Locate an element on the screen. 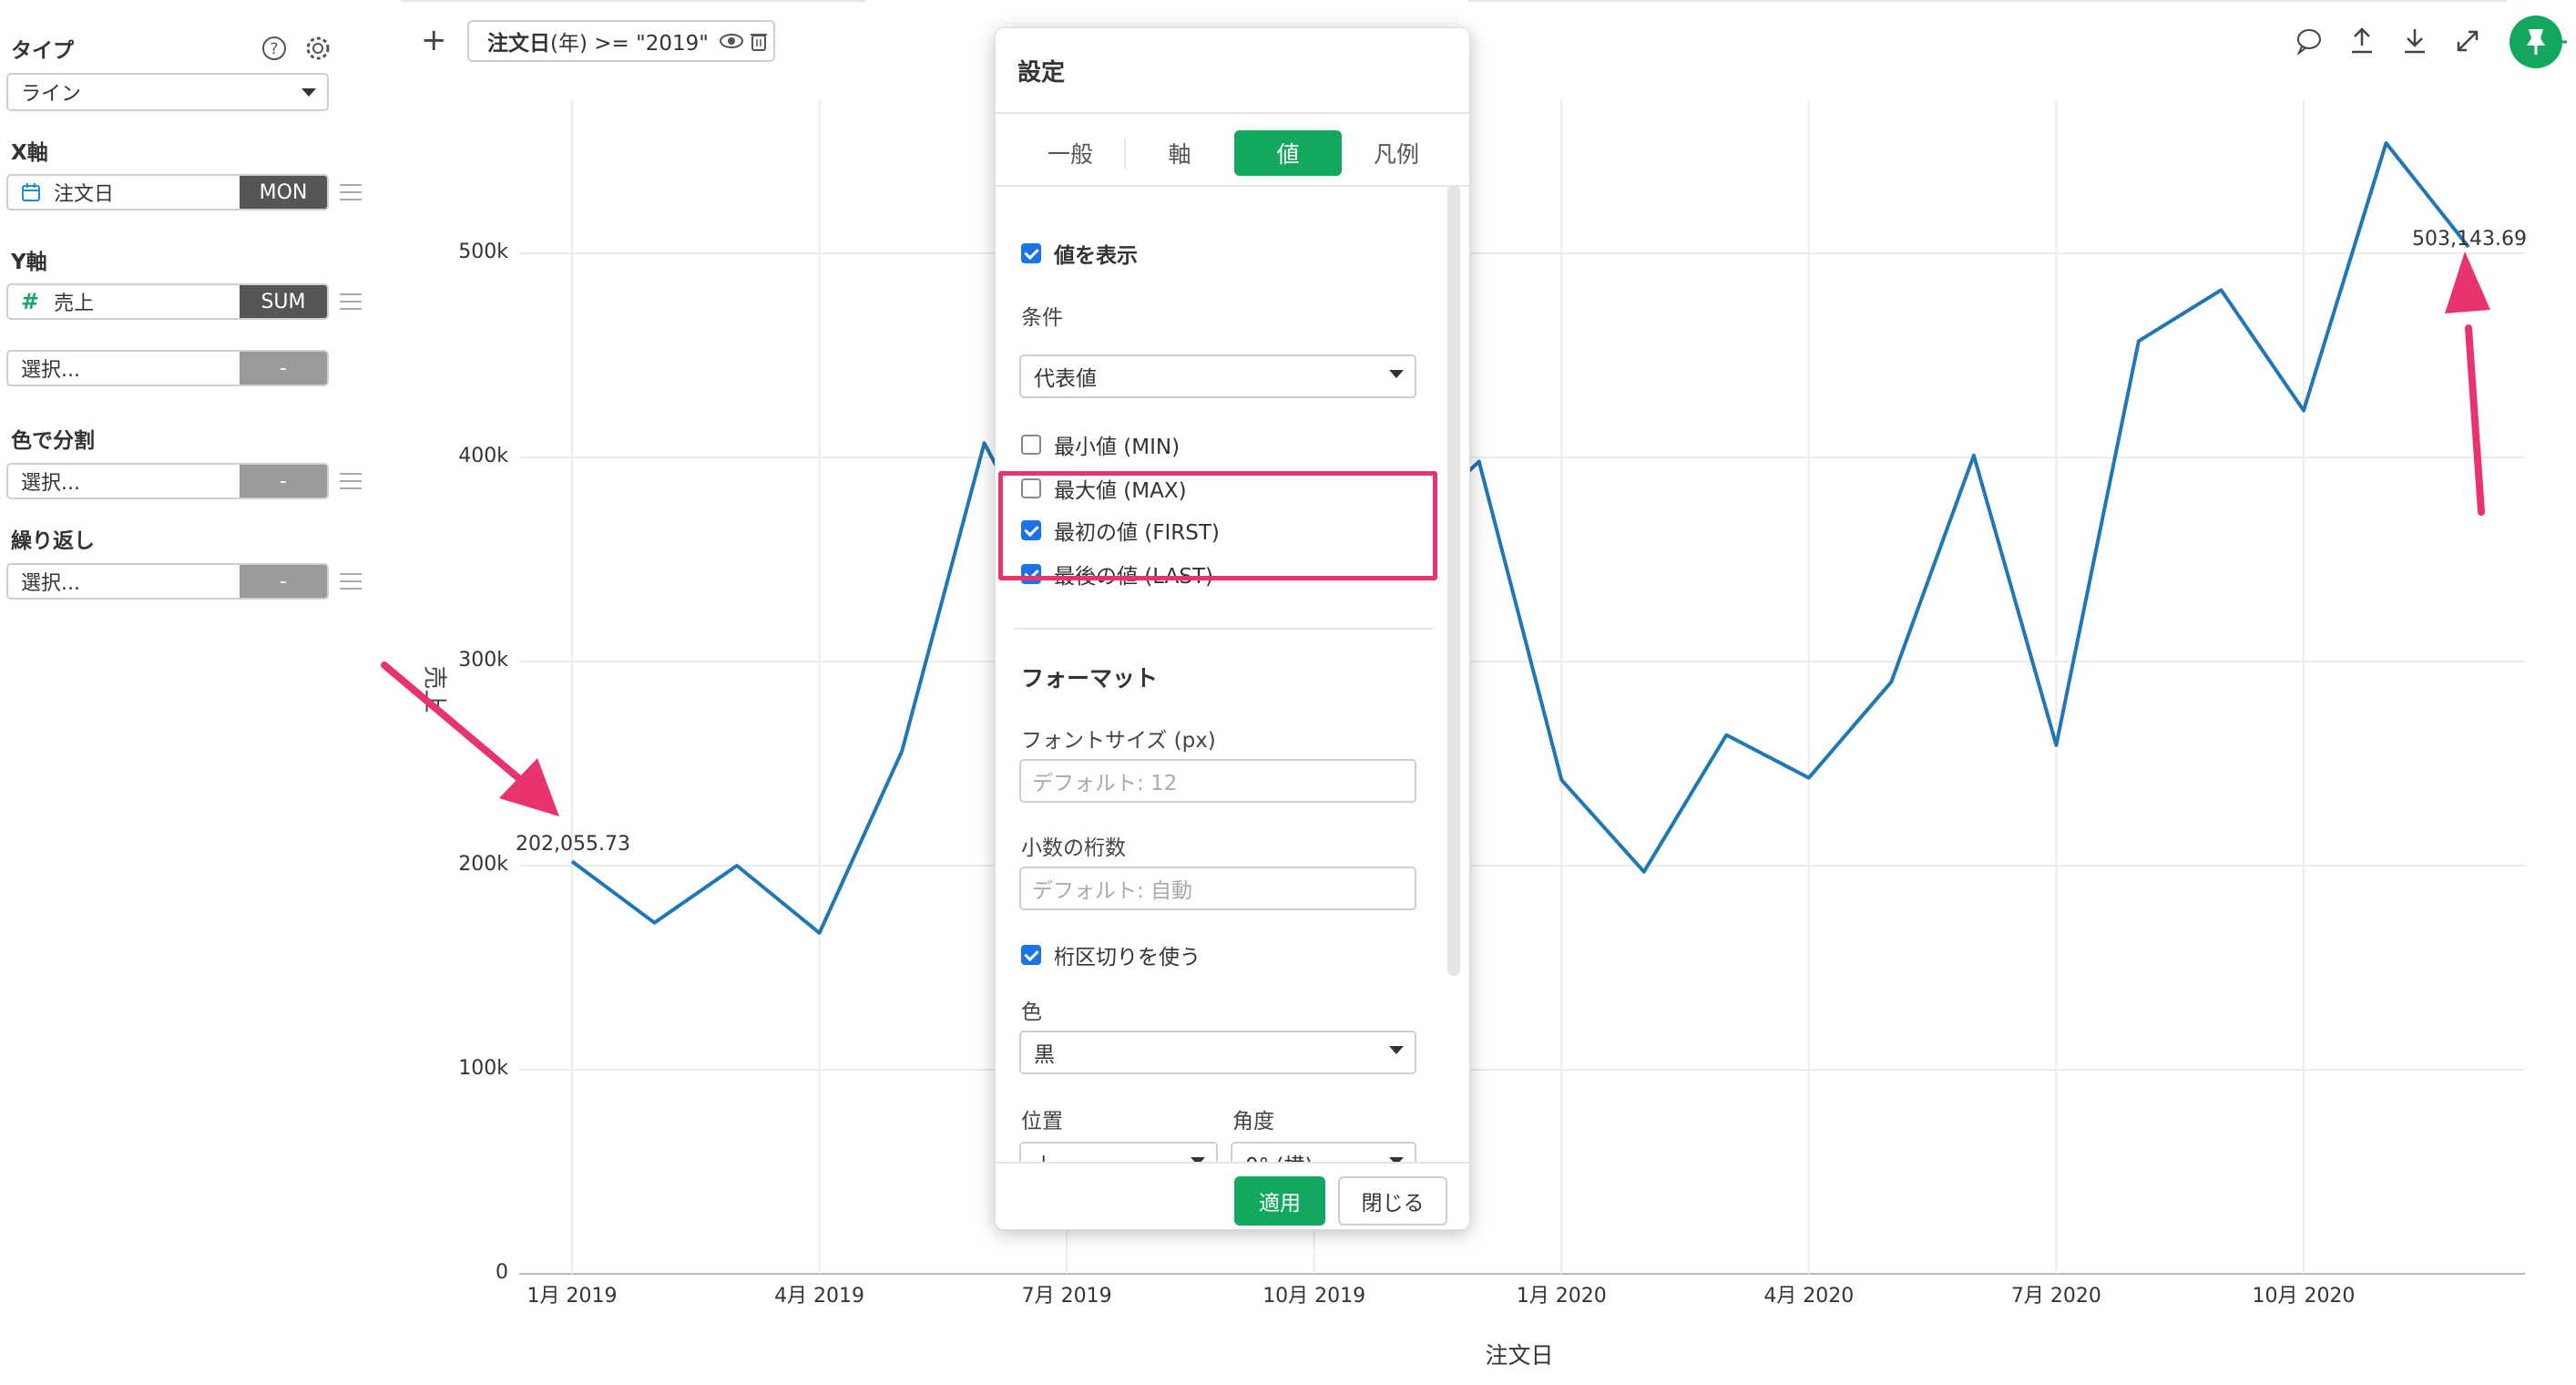  apply-button: 適用 is located at coordinates (1279, 1201).